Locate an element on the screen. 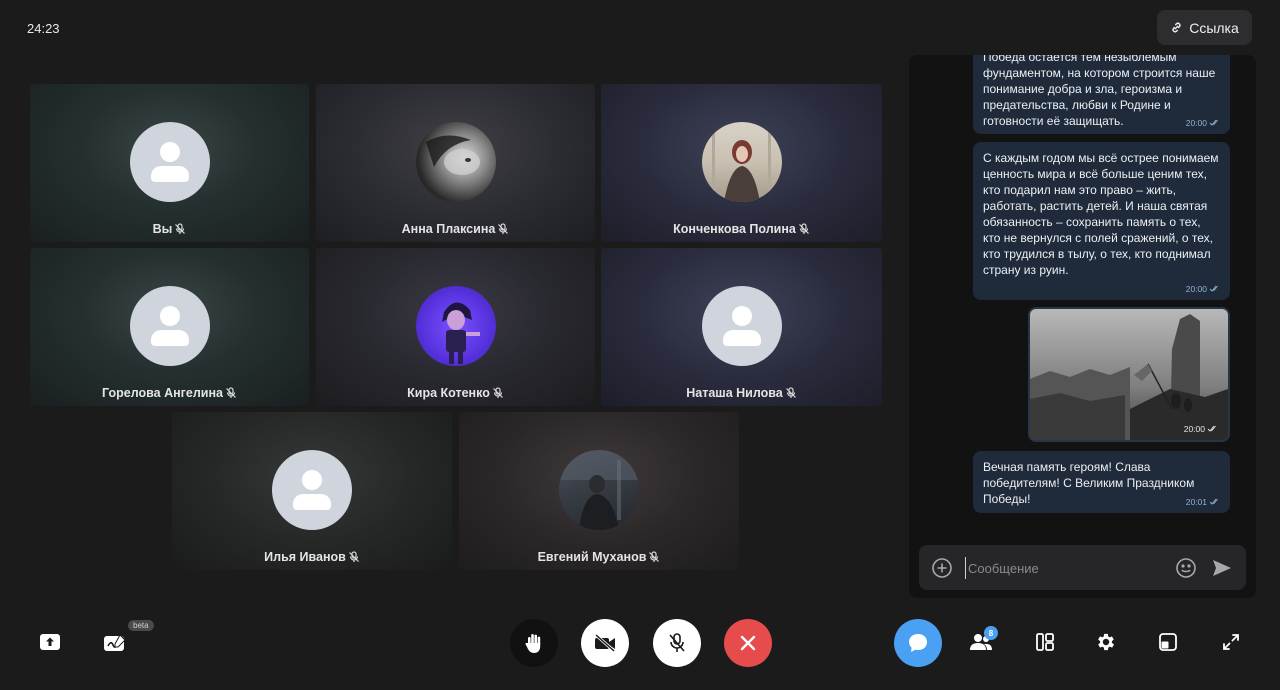 The height and width of the screenshot is (690, 1280). chat-icon is located at coordinates (918, 643).